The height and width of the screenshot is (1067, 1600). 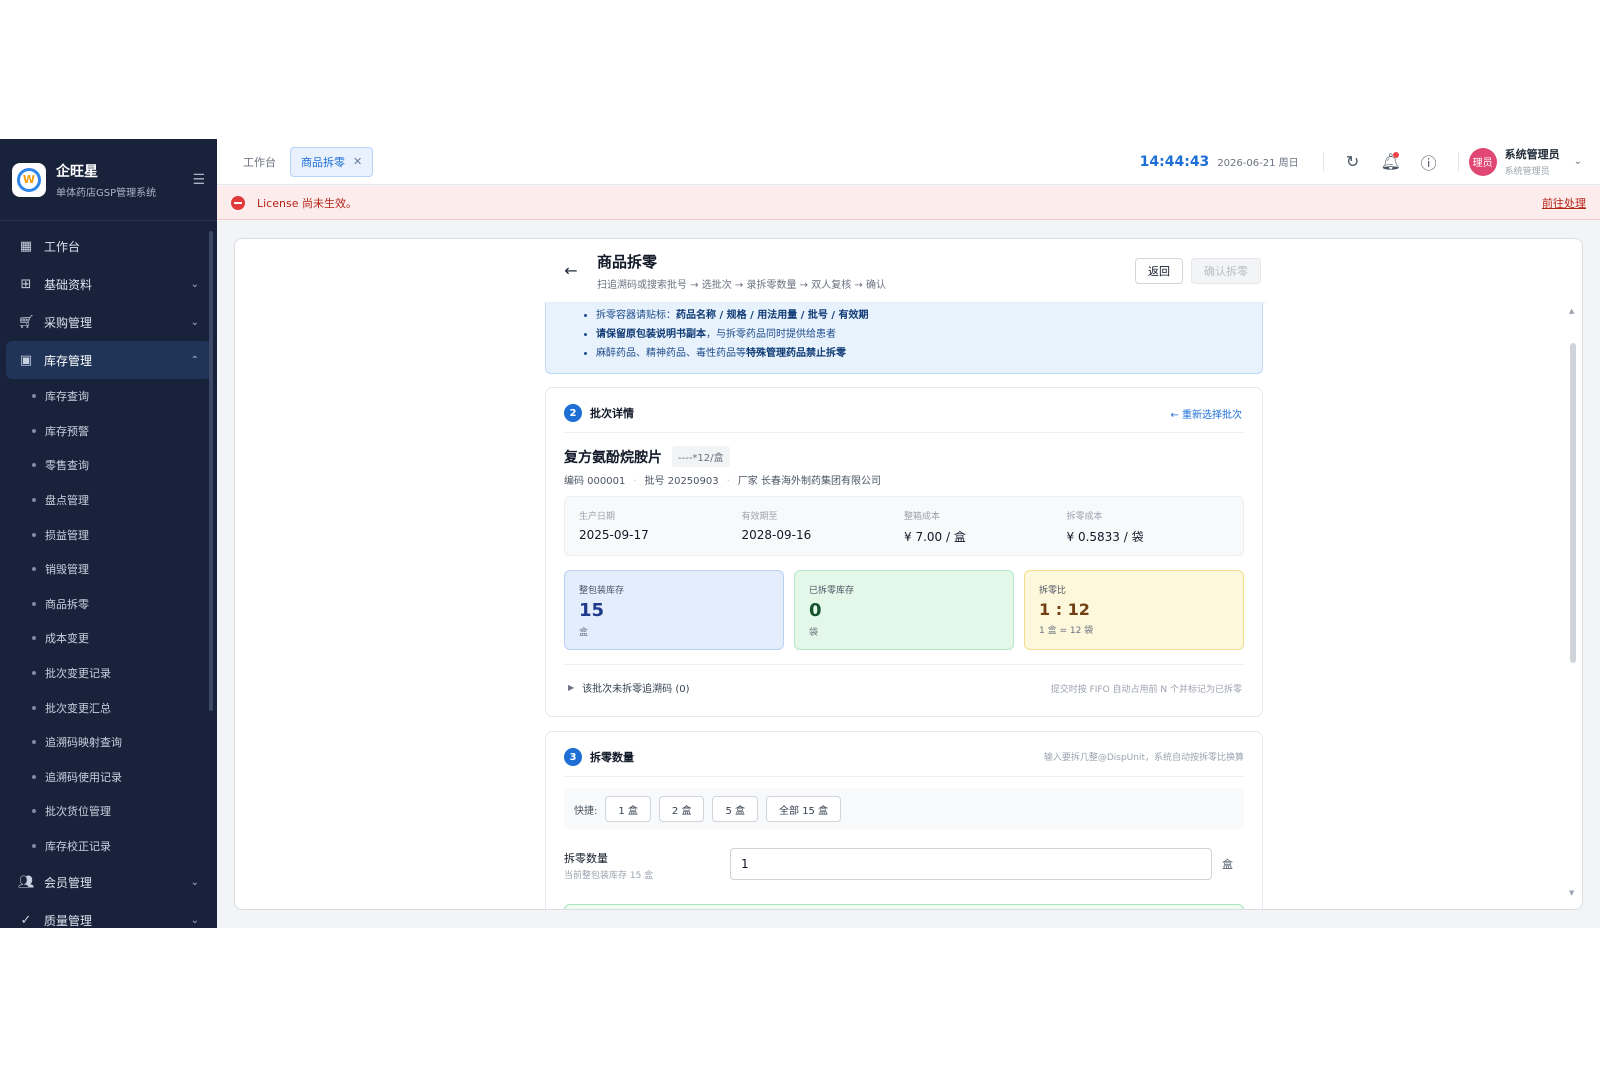 I want to click on sidebar-subitem-label: 批次变更记录, so click(x=78, y=674).